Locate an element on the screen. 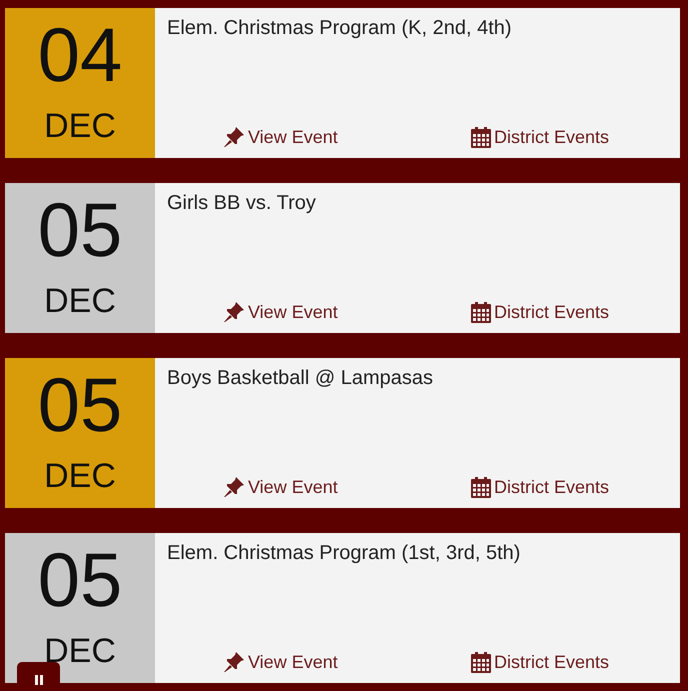  event-title: Girls BB vs. Troy is located at coordinates (241, 203).